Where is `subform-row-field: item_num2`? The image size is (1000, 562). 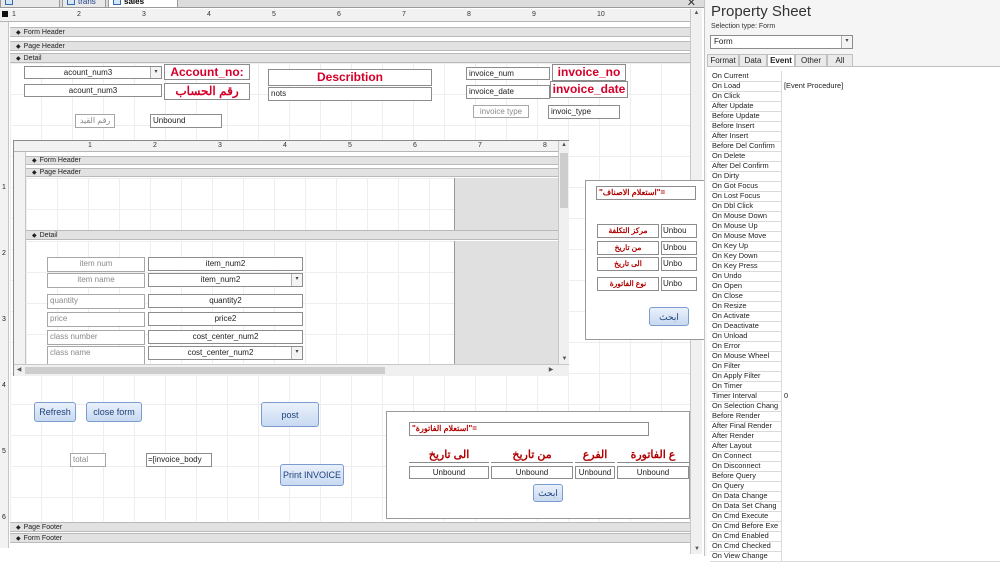
subform-row-field: item_num2 is located at coordinates (225, 264).